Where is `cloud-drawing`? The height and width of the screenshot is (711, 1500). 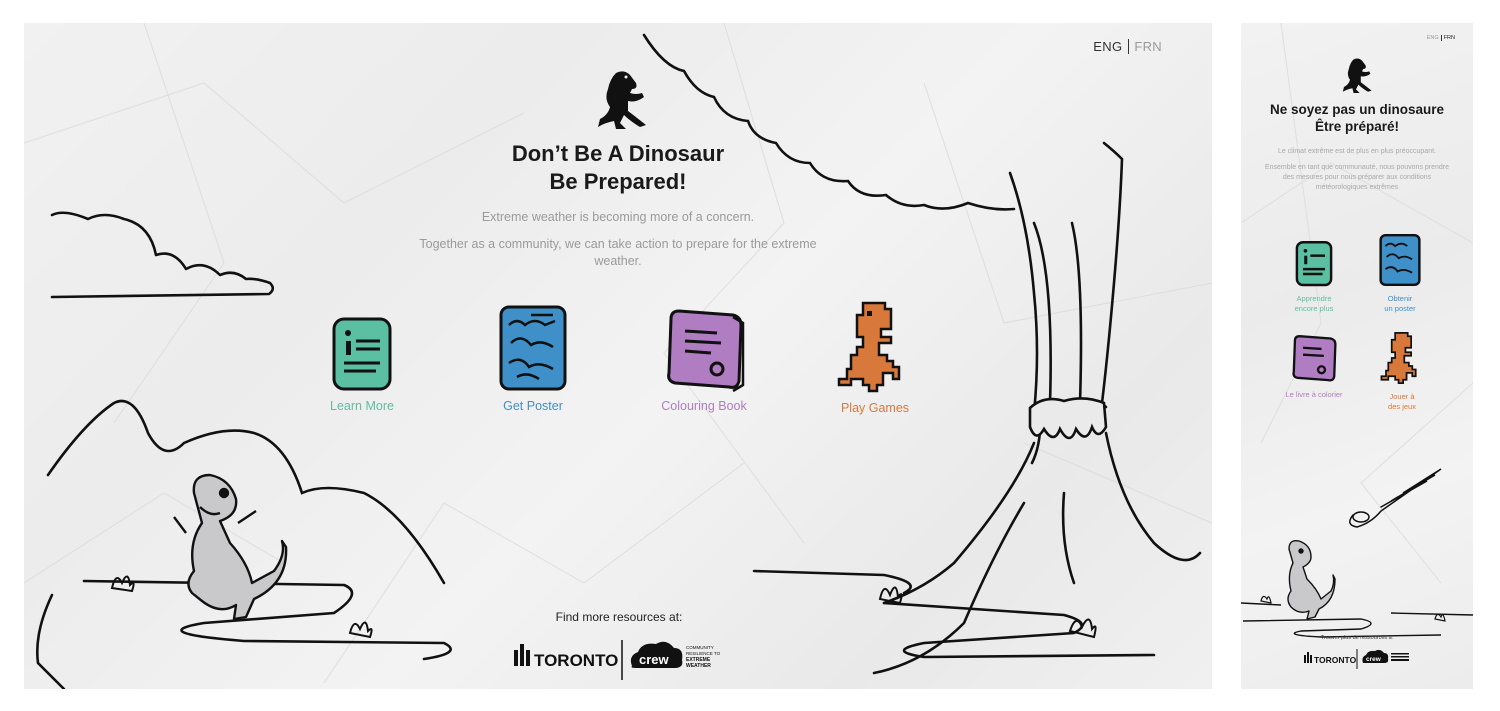 cloud-drawing is located at coordinates (162, 255).